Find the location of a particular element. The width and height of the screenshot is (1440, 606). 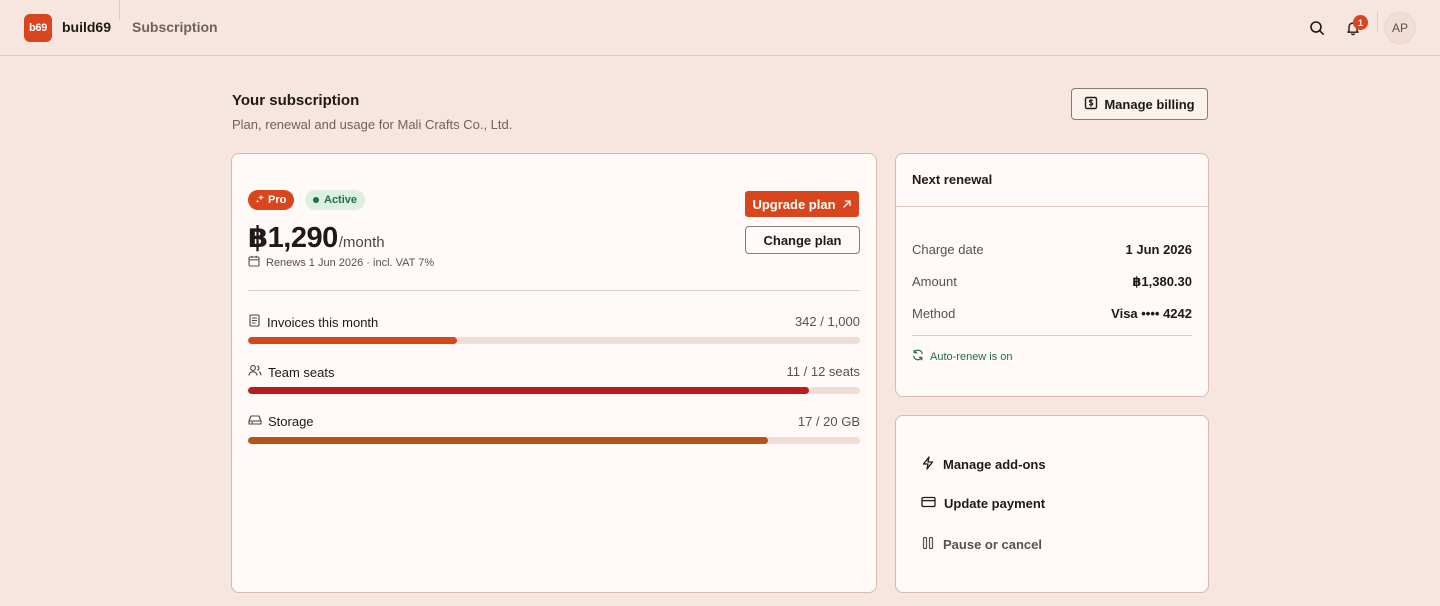

renewal-key: Method is located at coordinates (934, 313).